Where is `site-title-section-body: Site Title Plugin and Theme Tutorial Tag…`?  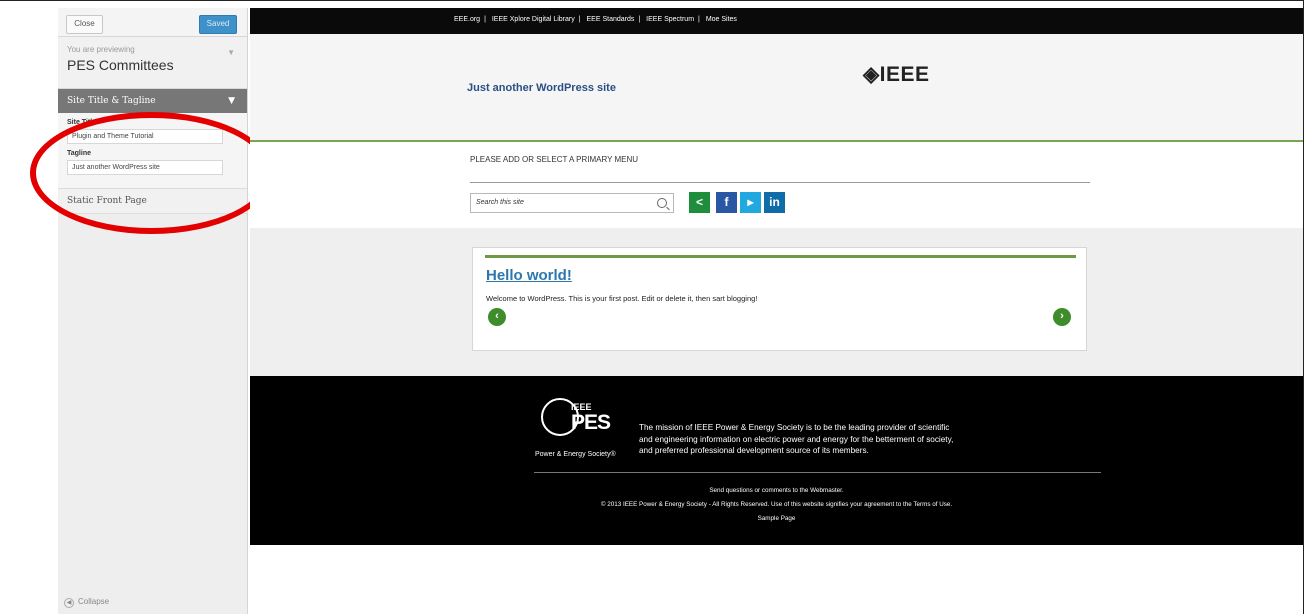 site-title-section-body: Site Title Plugin and Theme Tutorial Tag… is located at coordinates (152, 151).